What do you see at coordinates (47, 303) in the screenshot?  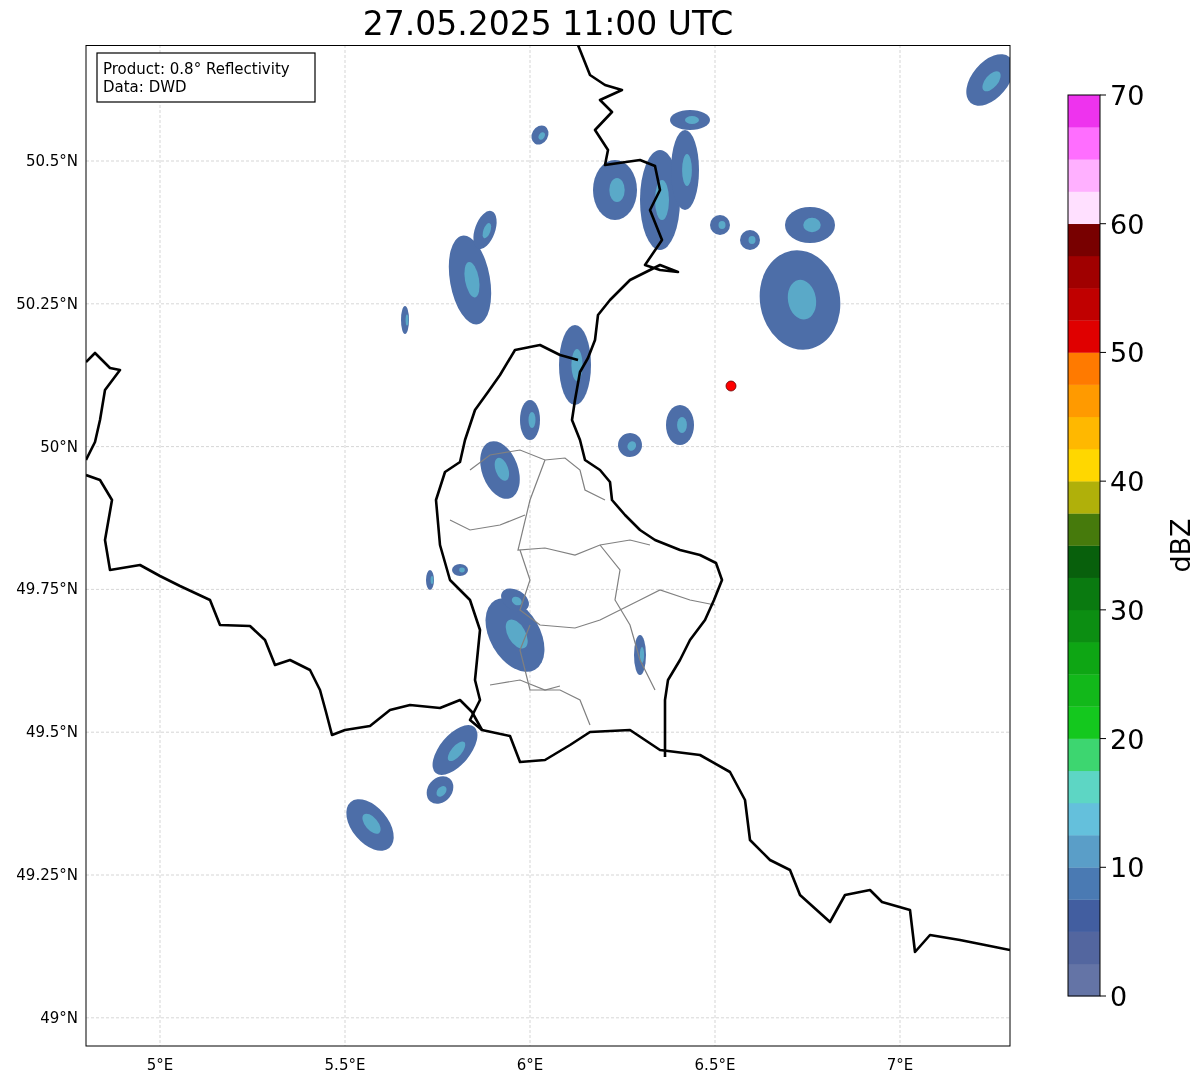 I see `latitude-label: 50.25°N` at bounding box center [47, 303].